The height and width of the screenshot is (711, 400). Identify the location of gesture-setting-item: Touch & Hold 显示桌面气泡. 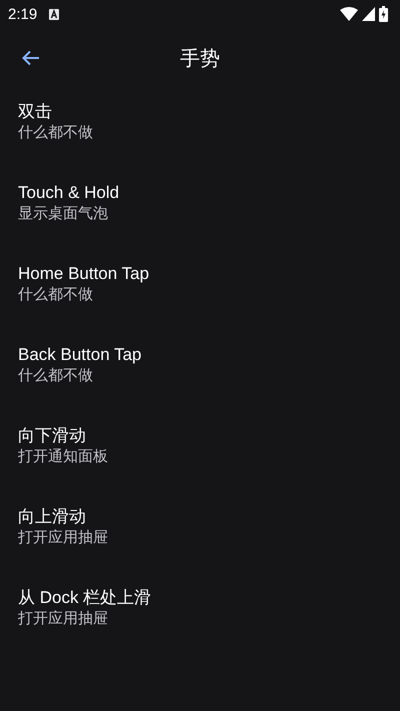
(200, 202).